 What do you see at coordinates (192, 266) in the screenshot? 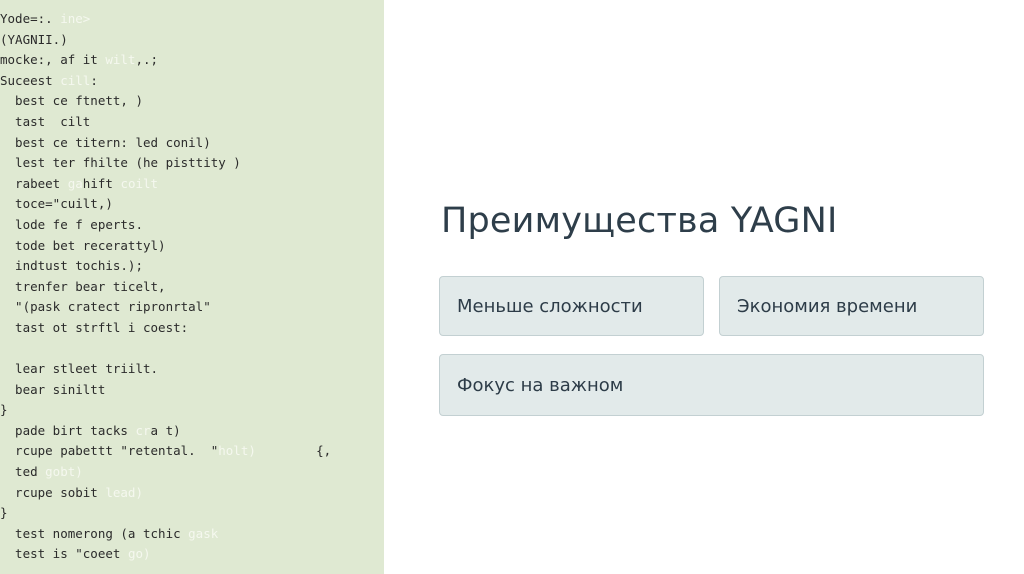
I see `code-line: indtust tochis.);` at bounding box center [192, 266].